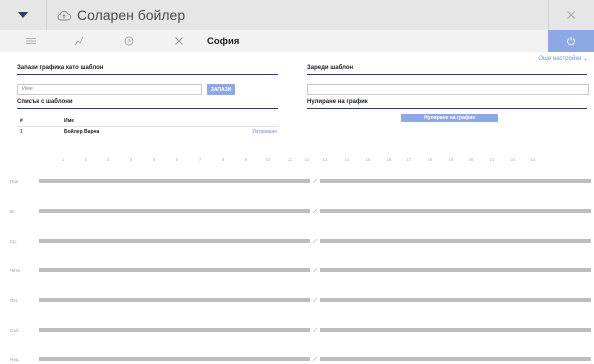 This screenshot has width=594, height=364. I want to click on day-bar-fri-pm, so click(455, 300).